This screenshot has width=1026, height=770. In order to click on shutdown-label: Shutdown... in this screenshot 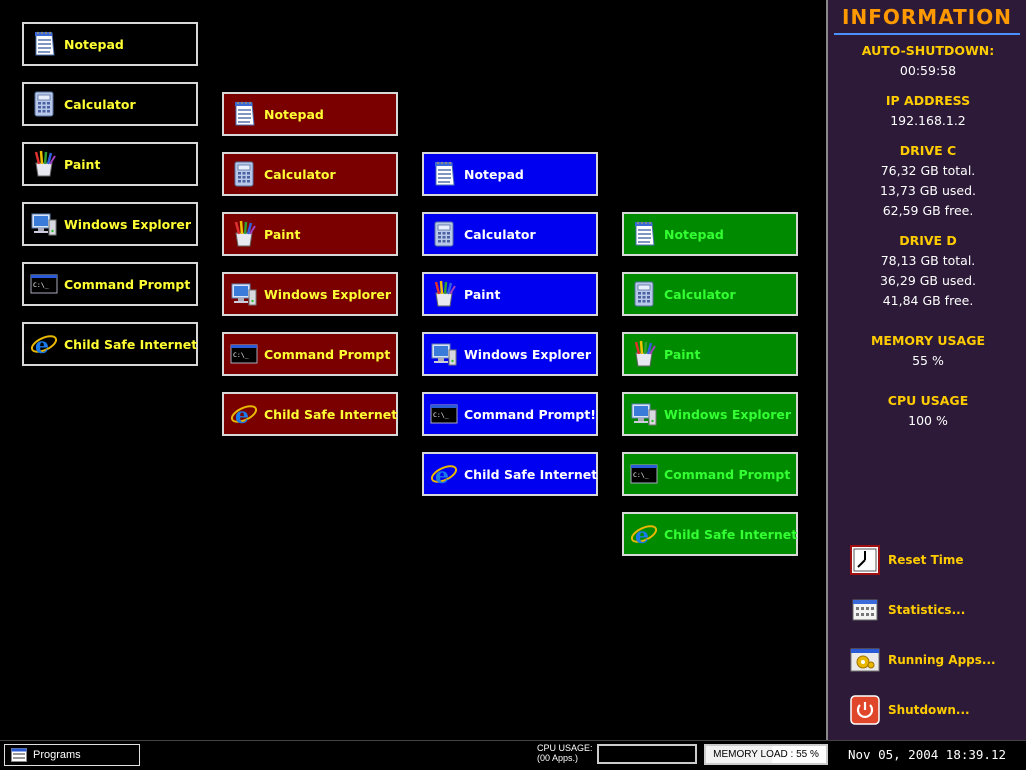, I will do `click(929, 710)`.